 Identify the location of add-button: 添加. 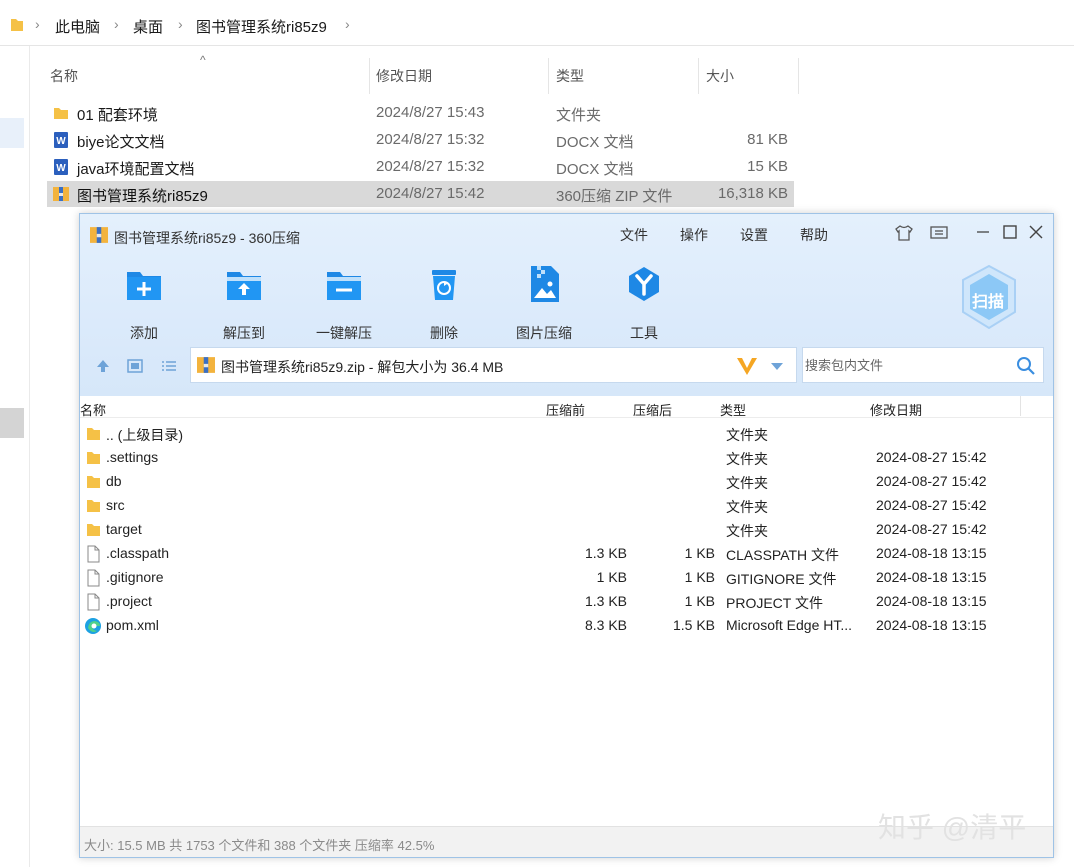
(144, 303).